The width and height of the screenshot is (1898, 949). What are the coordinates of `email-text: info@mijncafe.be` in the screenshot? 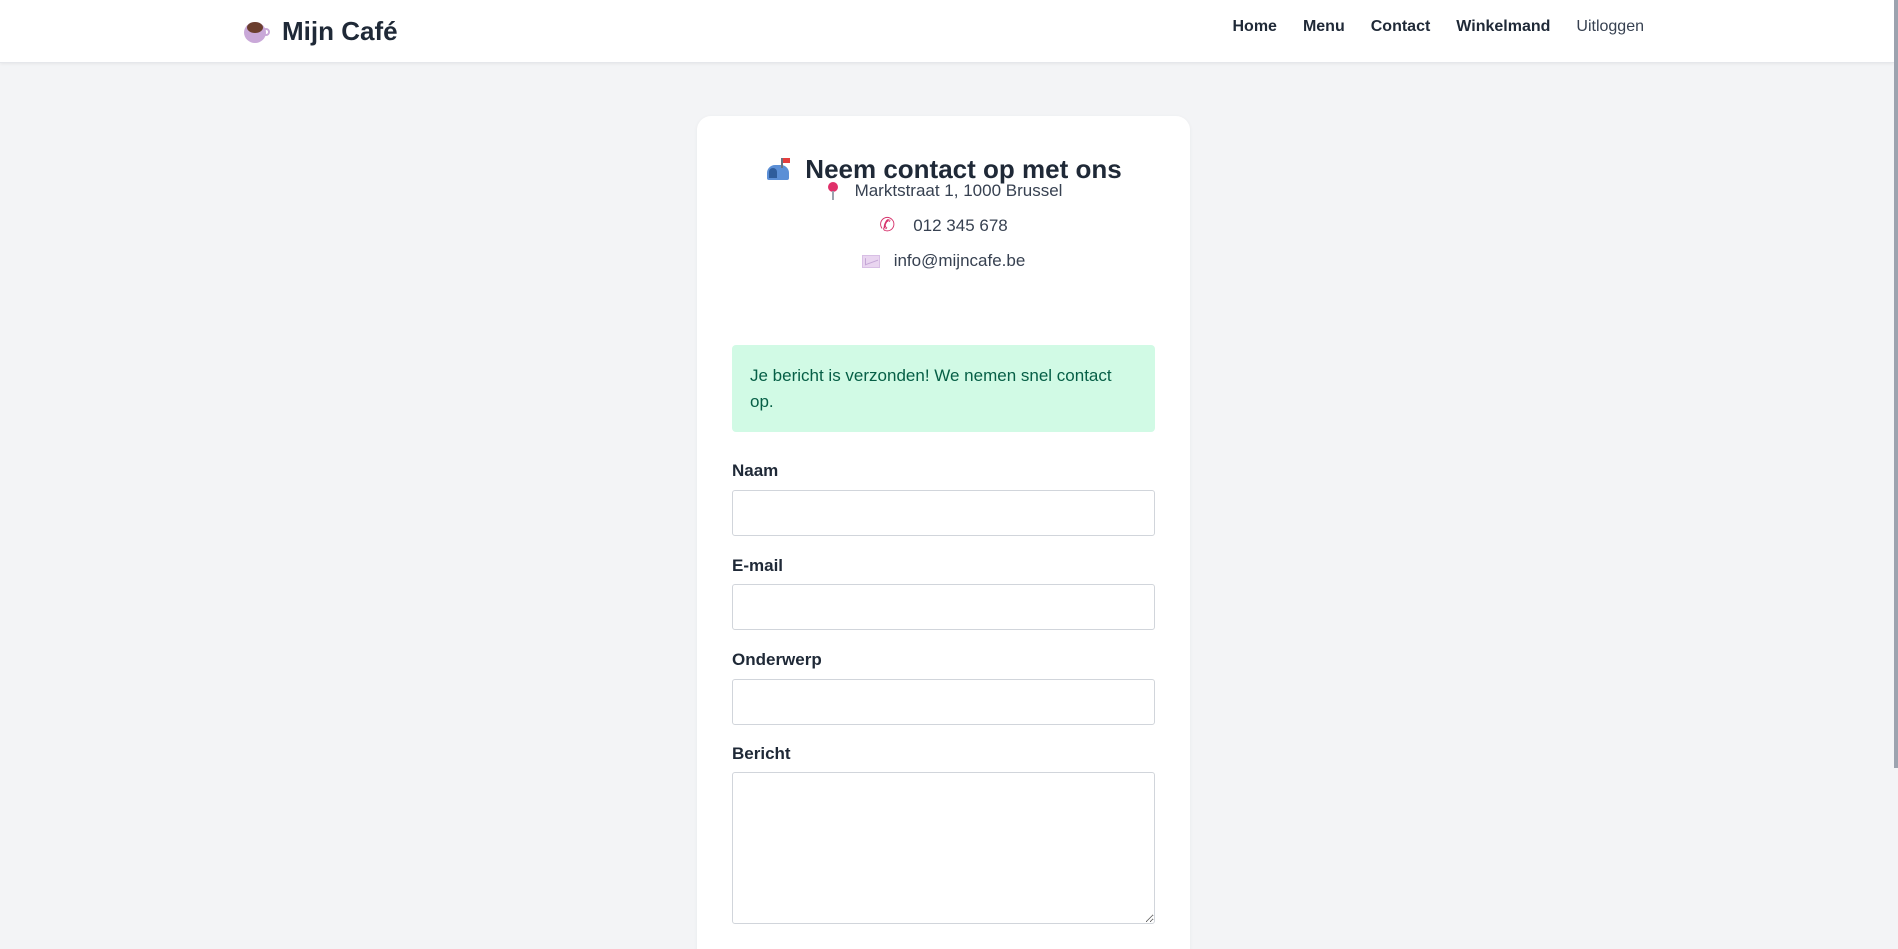 It's located at (959, 260).